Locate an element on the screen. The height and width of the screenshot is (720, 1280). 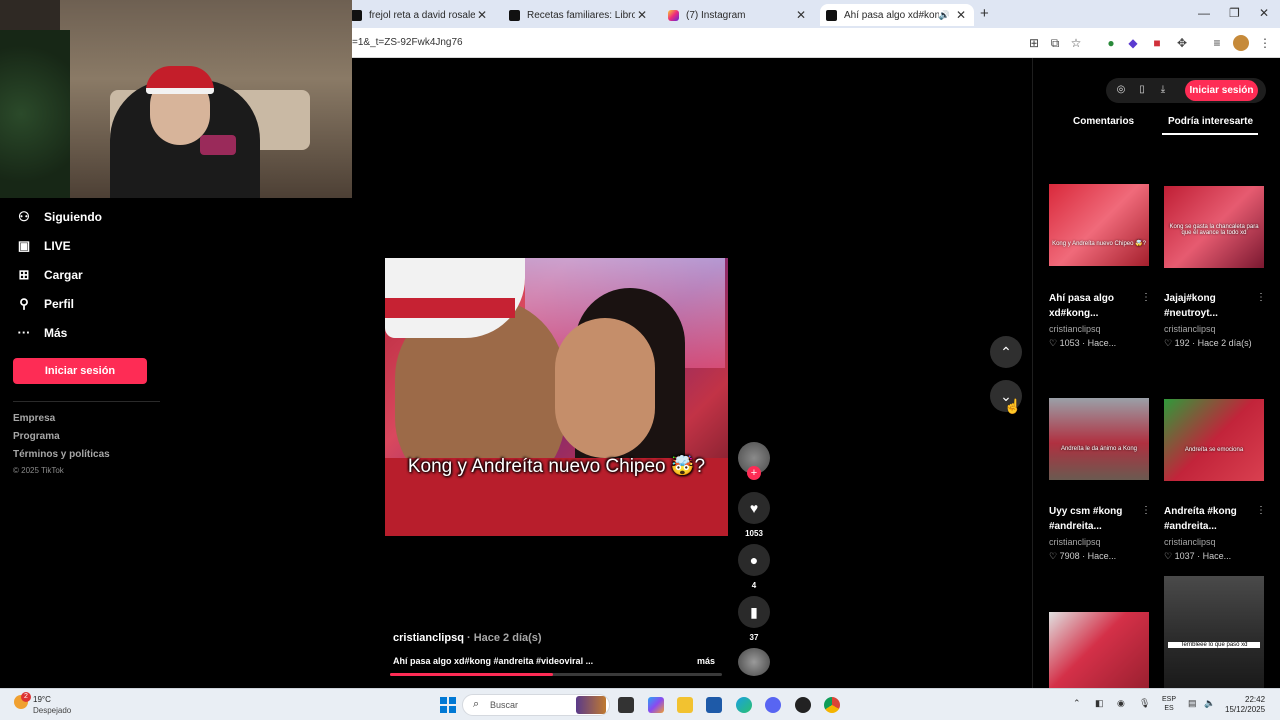
extension-icon: ● is located at coordinates (1111, 43).